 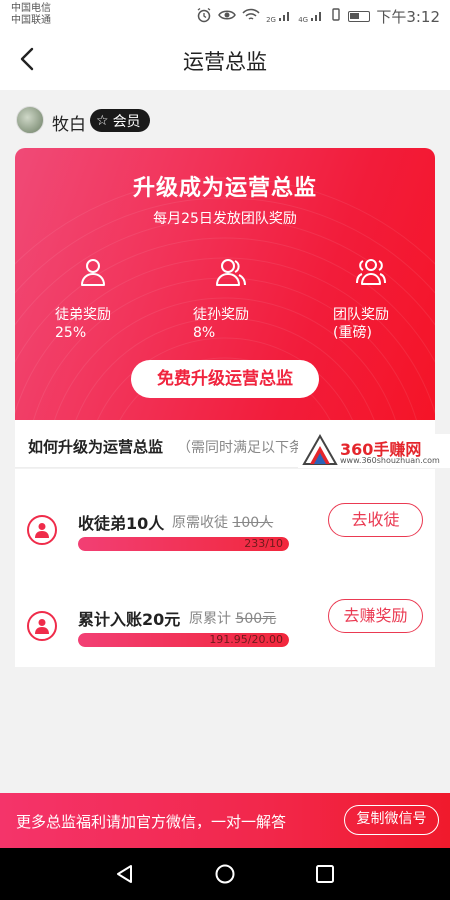 I want to click on howto-subtitle: （需同时满足以下条, so click(x=240, y=448).